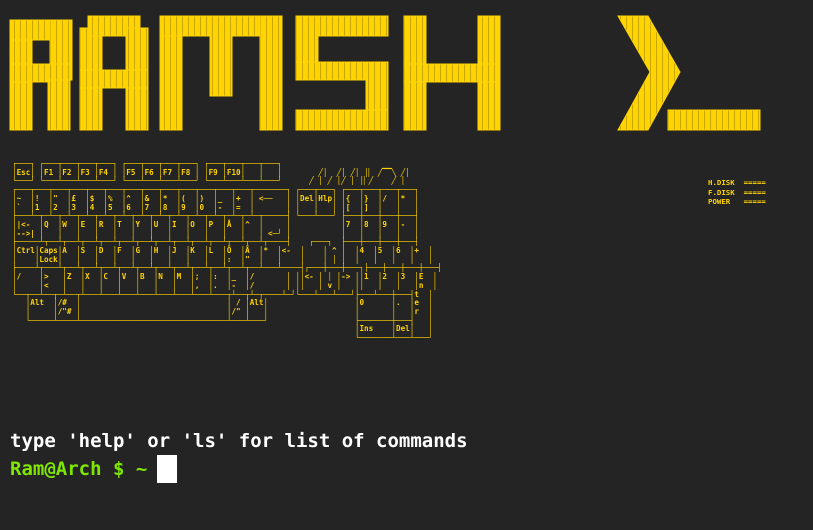 The image size is (813, 530). I want to click on banner-letter-m, so click(221, 73).